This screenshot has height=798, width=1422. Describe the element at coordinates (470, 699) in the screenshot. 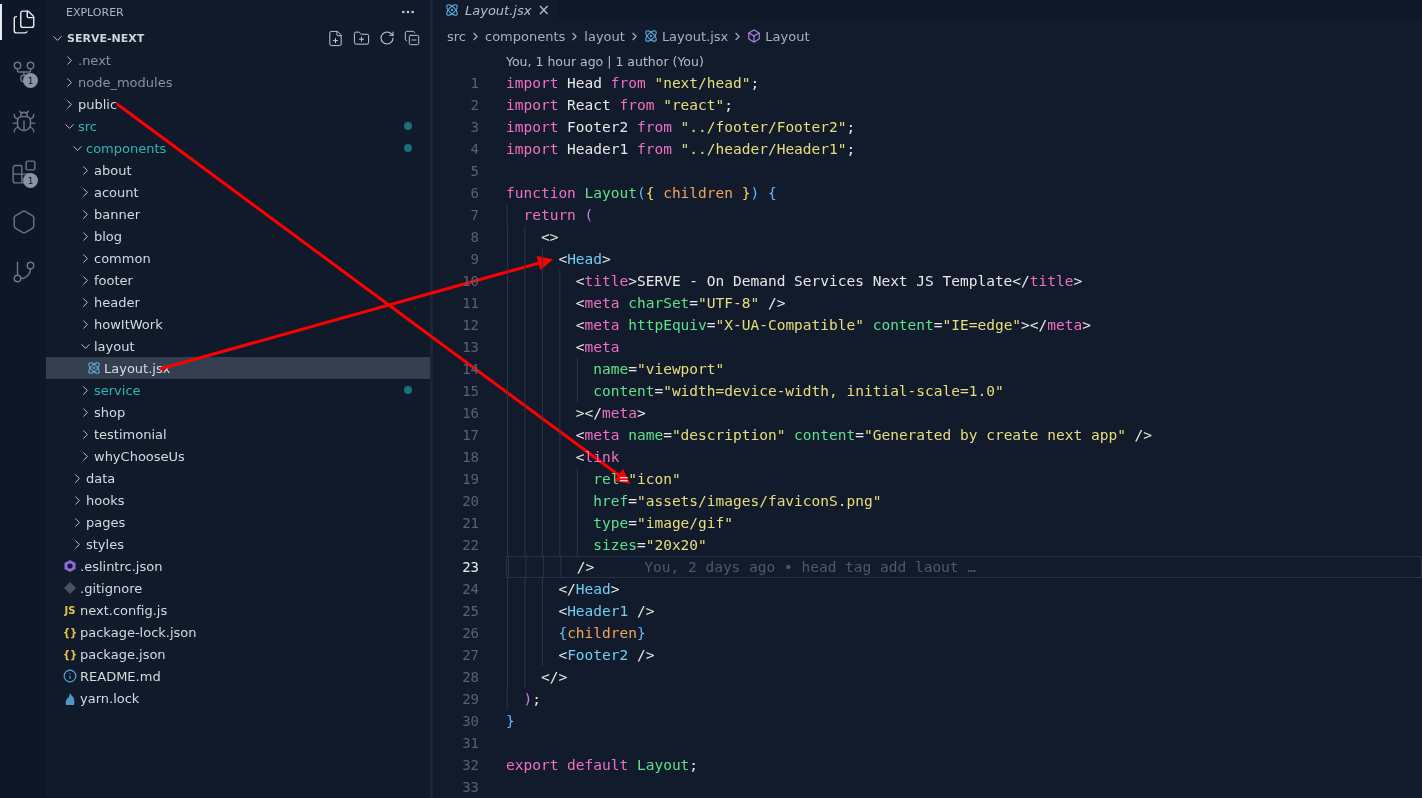

I see `line-number: 29` at that location.